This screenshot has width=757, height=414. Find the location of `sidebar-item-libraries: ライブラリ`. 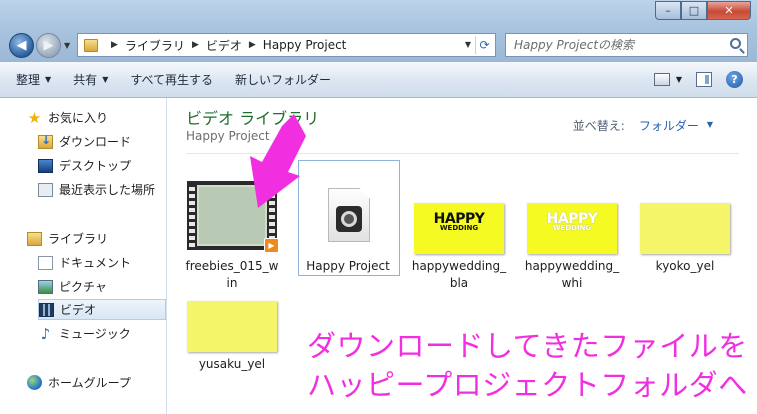

sidebar-item-libraries: ライブラリ is located at coordinates (96, 238).